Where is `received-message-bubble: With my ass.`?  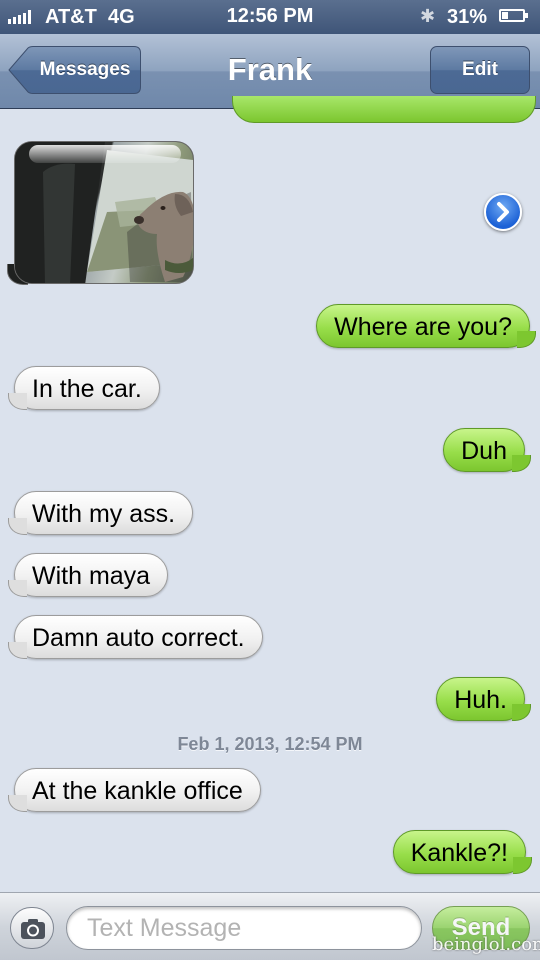 received-message-bubble: With my ass. is located at coordinates (100, 513).